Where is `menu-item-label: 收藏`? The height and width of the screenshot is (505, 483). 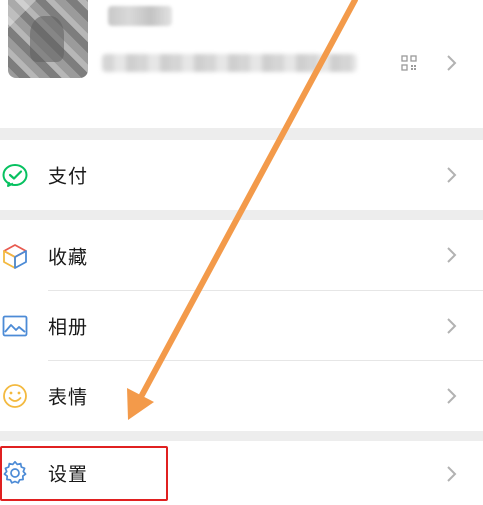
menu-item-label: 收藏 is located at coordinates (68, 257).